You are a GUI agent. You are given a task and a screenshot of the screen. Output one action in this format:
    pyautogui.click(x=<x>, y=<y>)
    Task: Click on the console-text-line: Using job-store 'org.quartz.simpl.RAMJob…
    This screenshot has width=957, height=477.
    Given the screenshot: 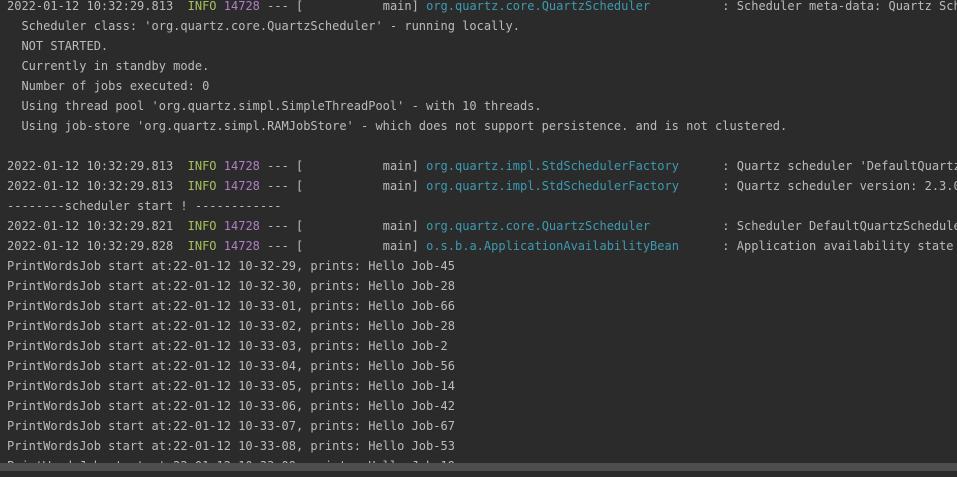 What is the action you would take?
    pyautogui.click(x=482, y=126)
    